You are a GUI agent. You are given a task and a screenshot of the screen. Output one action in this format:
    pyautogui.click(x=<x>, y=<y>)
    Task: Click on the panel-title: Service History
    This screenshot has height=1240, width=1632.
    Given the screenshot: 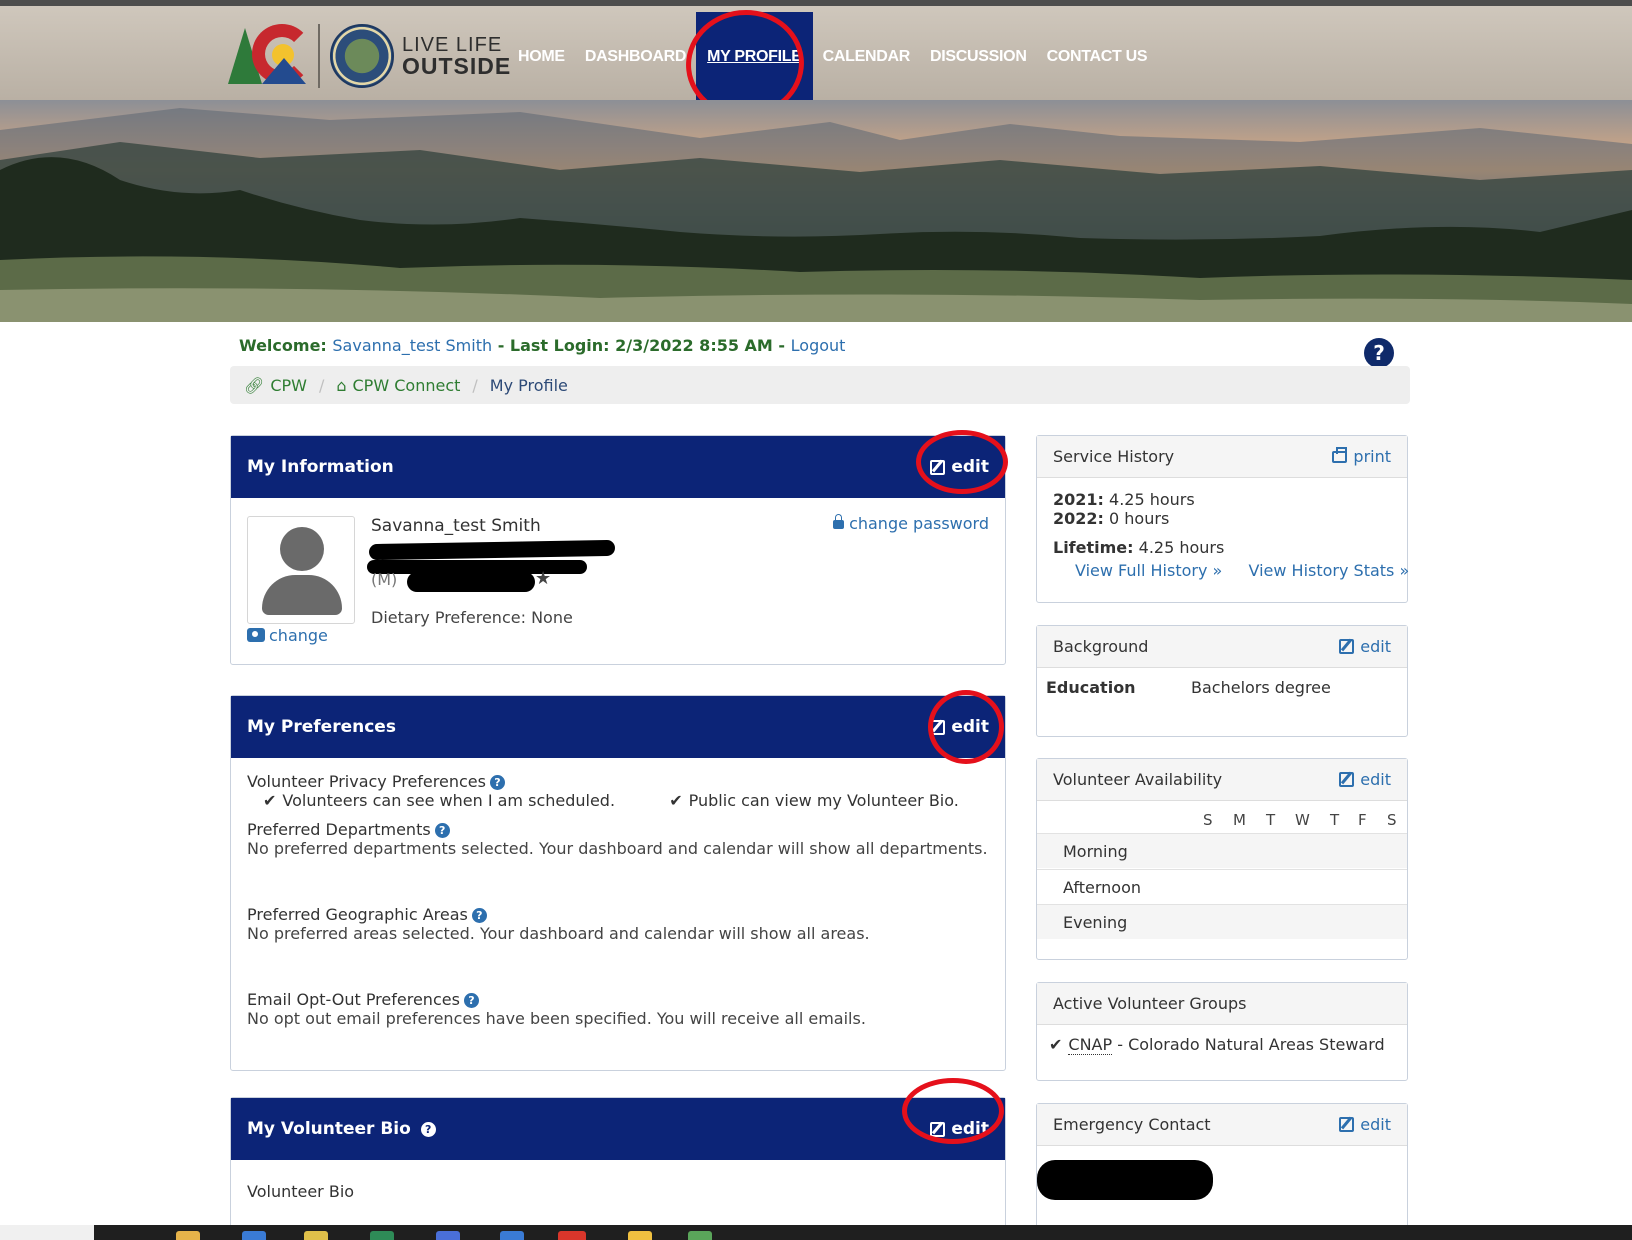 What is the action you would take?
    pyautogui.click(x=1114, y=456)
    